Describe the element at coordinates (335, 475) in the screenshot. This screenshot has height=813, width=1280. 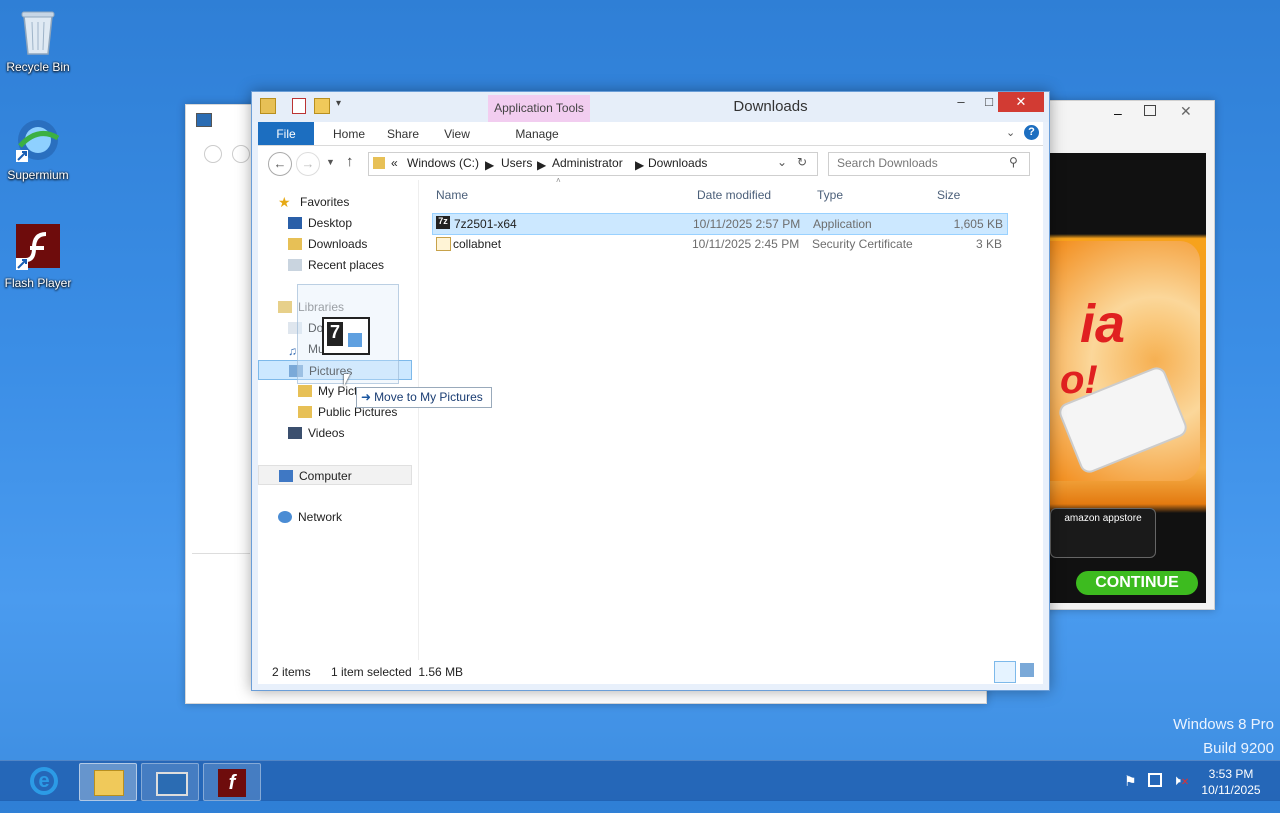
I see `nav-computer: Computer` at that location.